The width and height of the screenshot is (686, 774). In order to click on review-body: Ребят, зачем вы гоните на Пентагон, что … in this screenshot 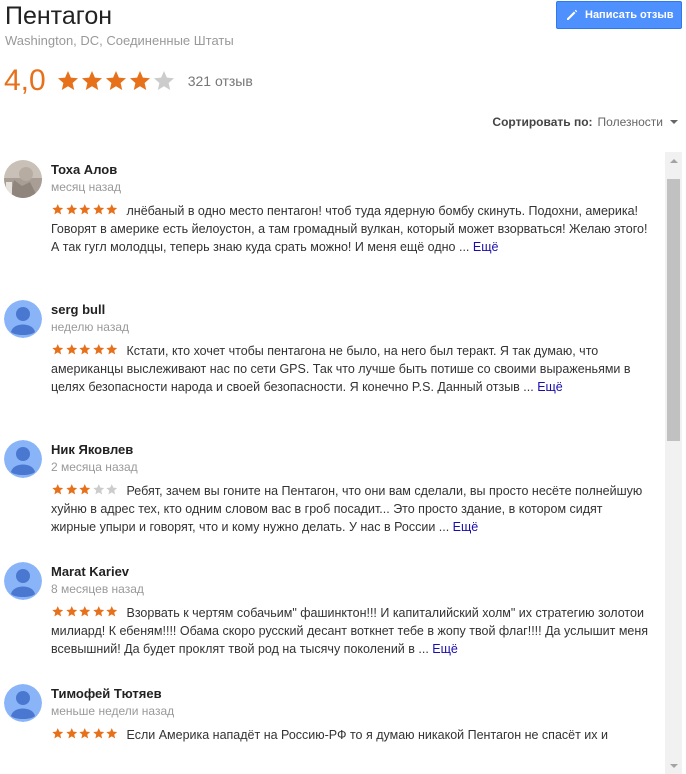, I will do `click(347, 509)`.